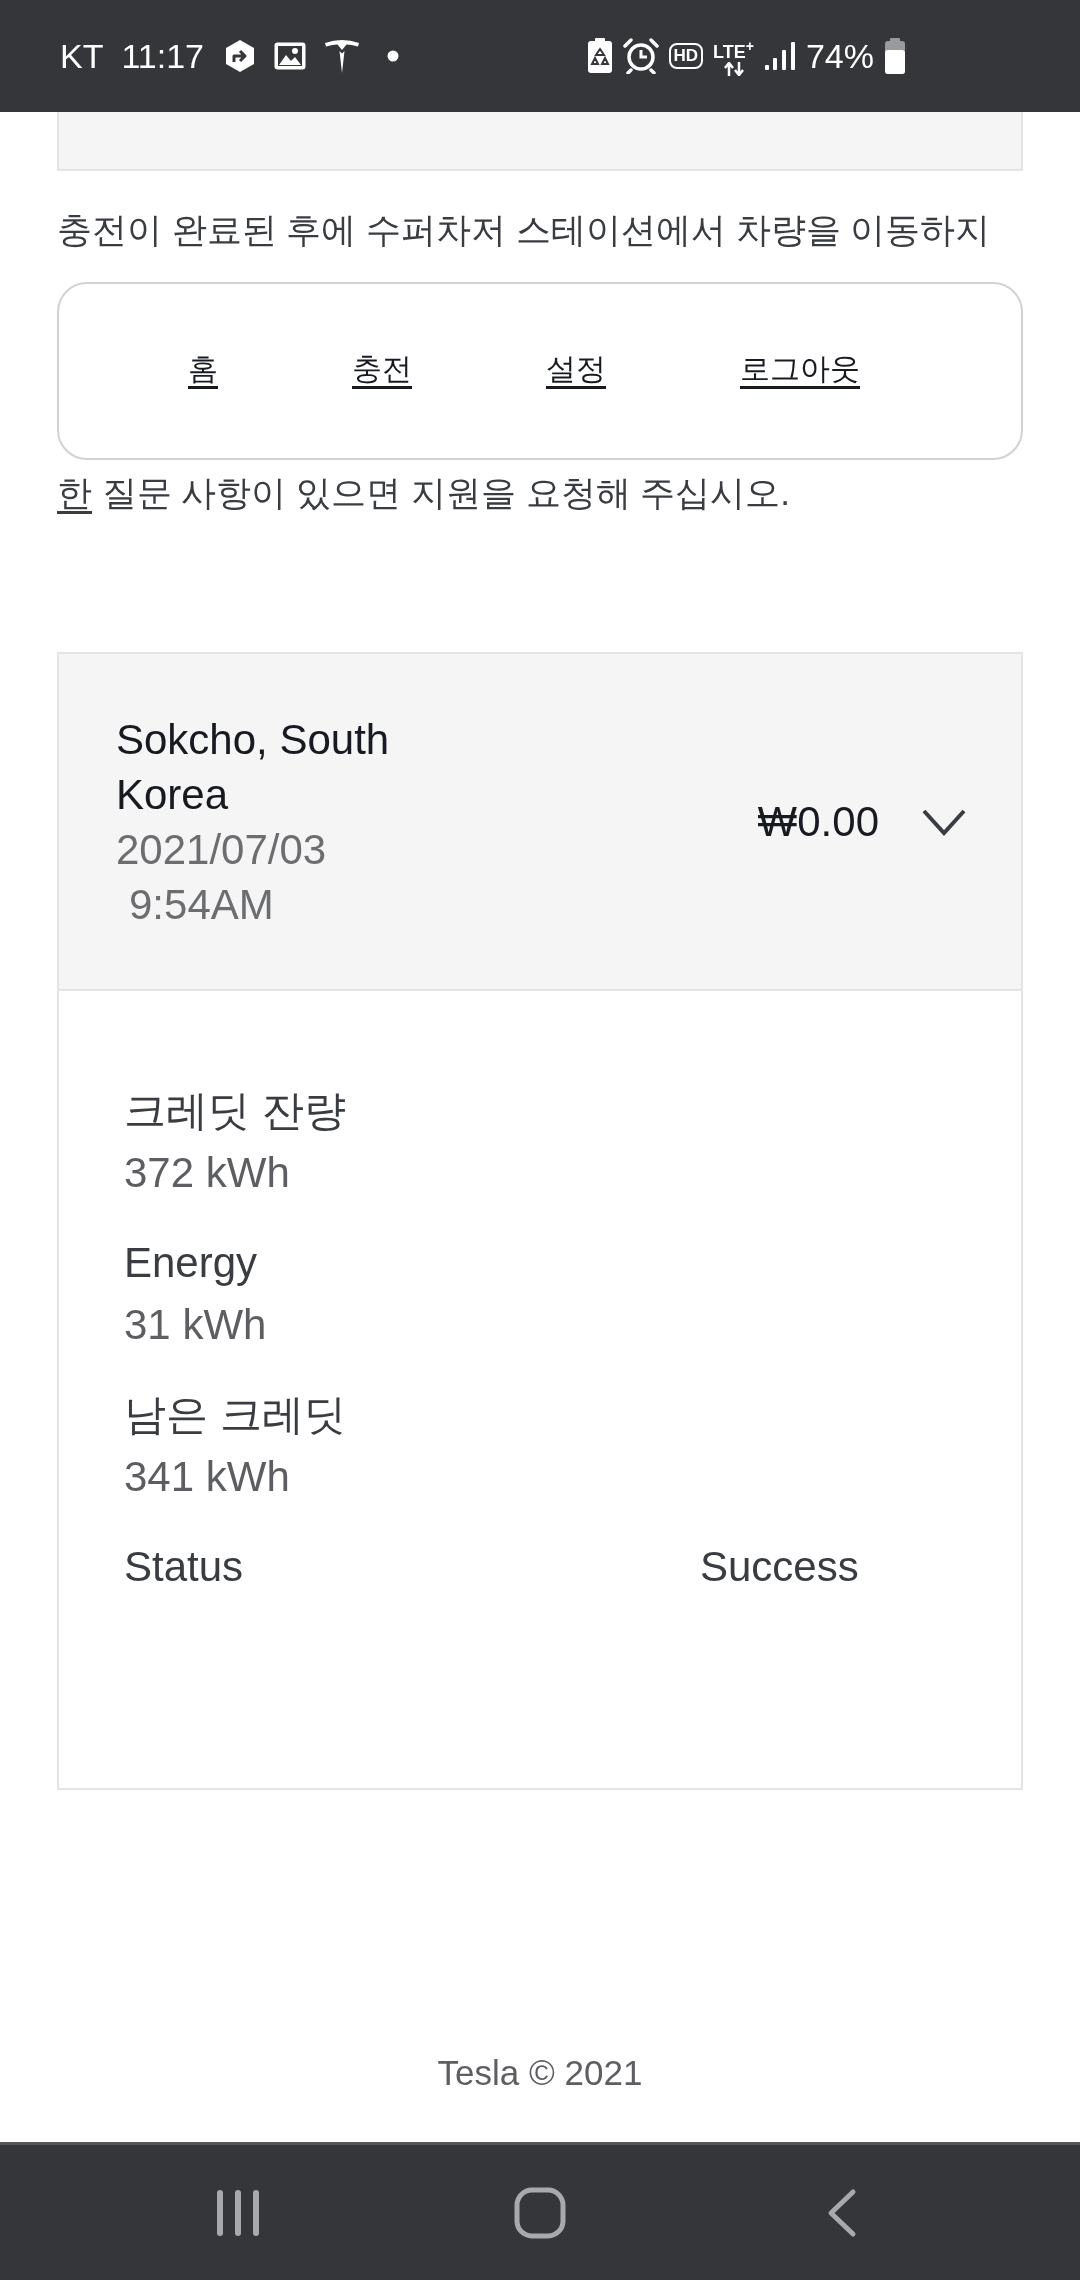  What do you see at coordinates (82, 56) in the screenshot?
I see `carrier-name: KT` at bounding box center [82, 56].